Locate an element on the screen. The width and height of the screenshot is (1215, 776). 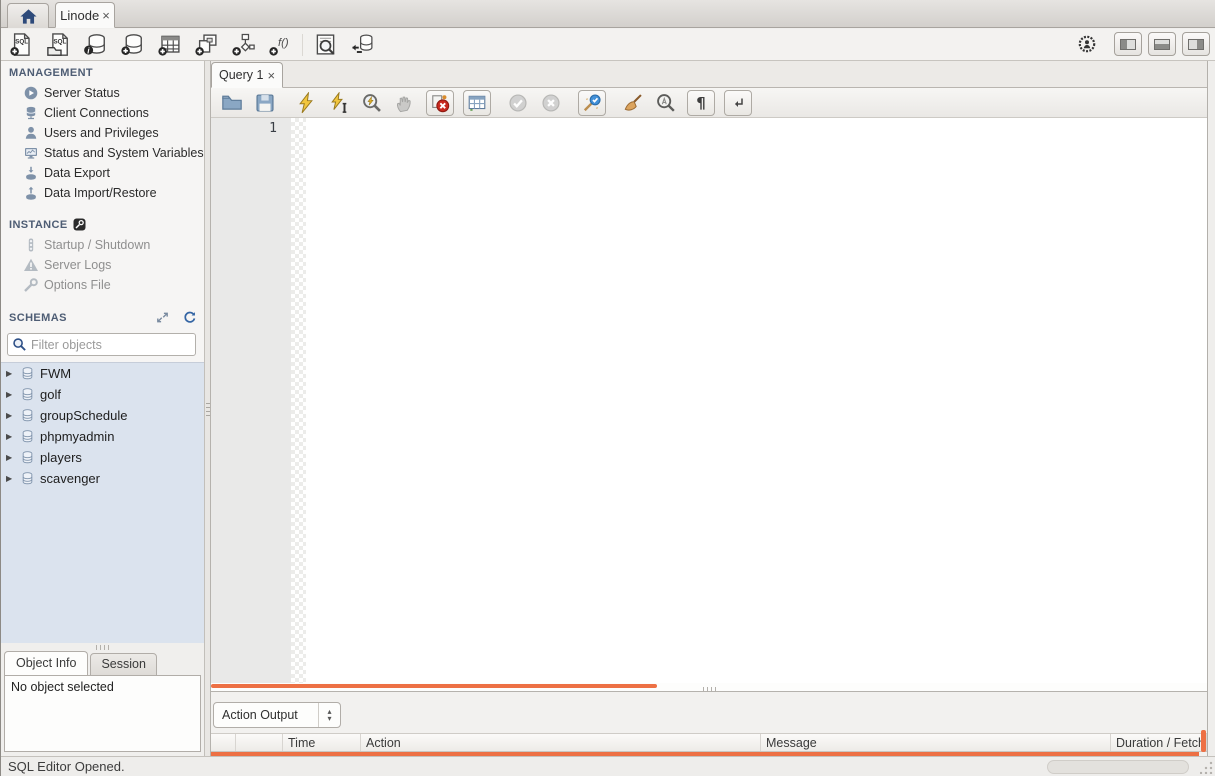
schema-row-phpmyadmin: ▶ phpmyadmin is located at coordinates (102, 436).